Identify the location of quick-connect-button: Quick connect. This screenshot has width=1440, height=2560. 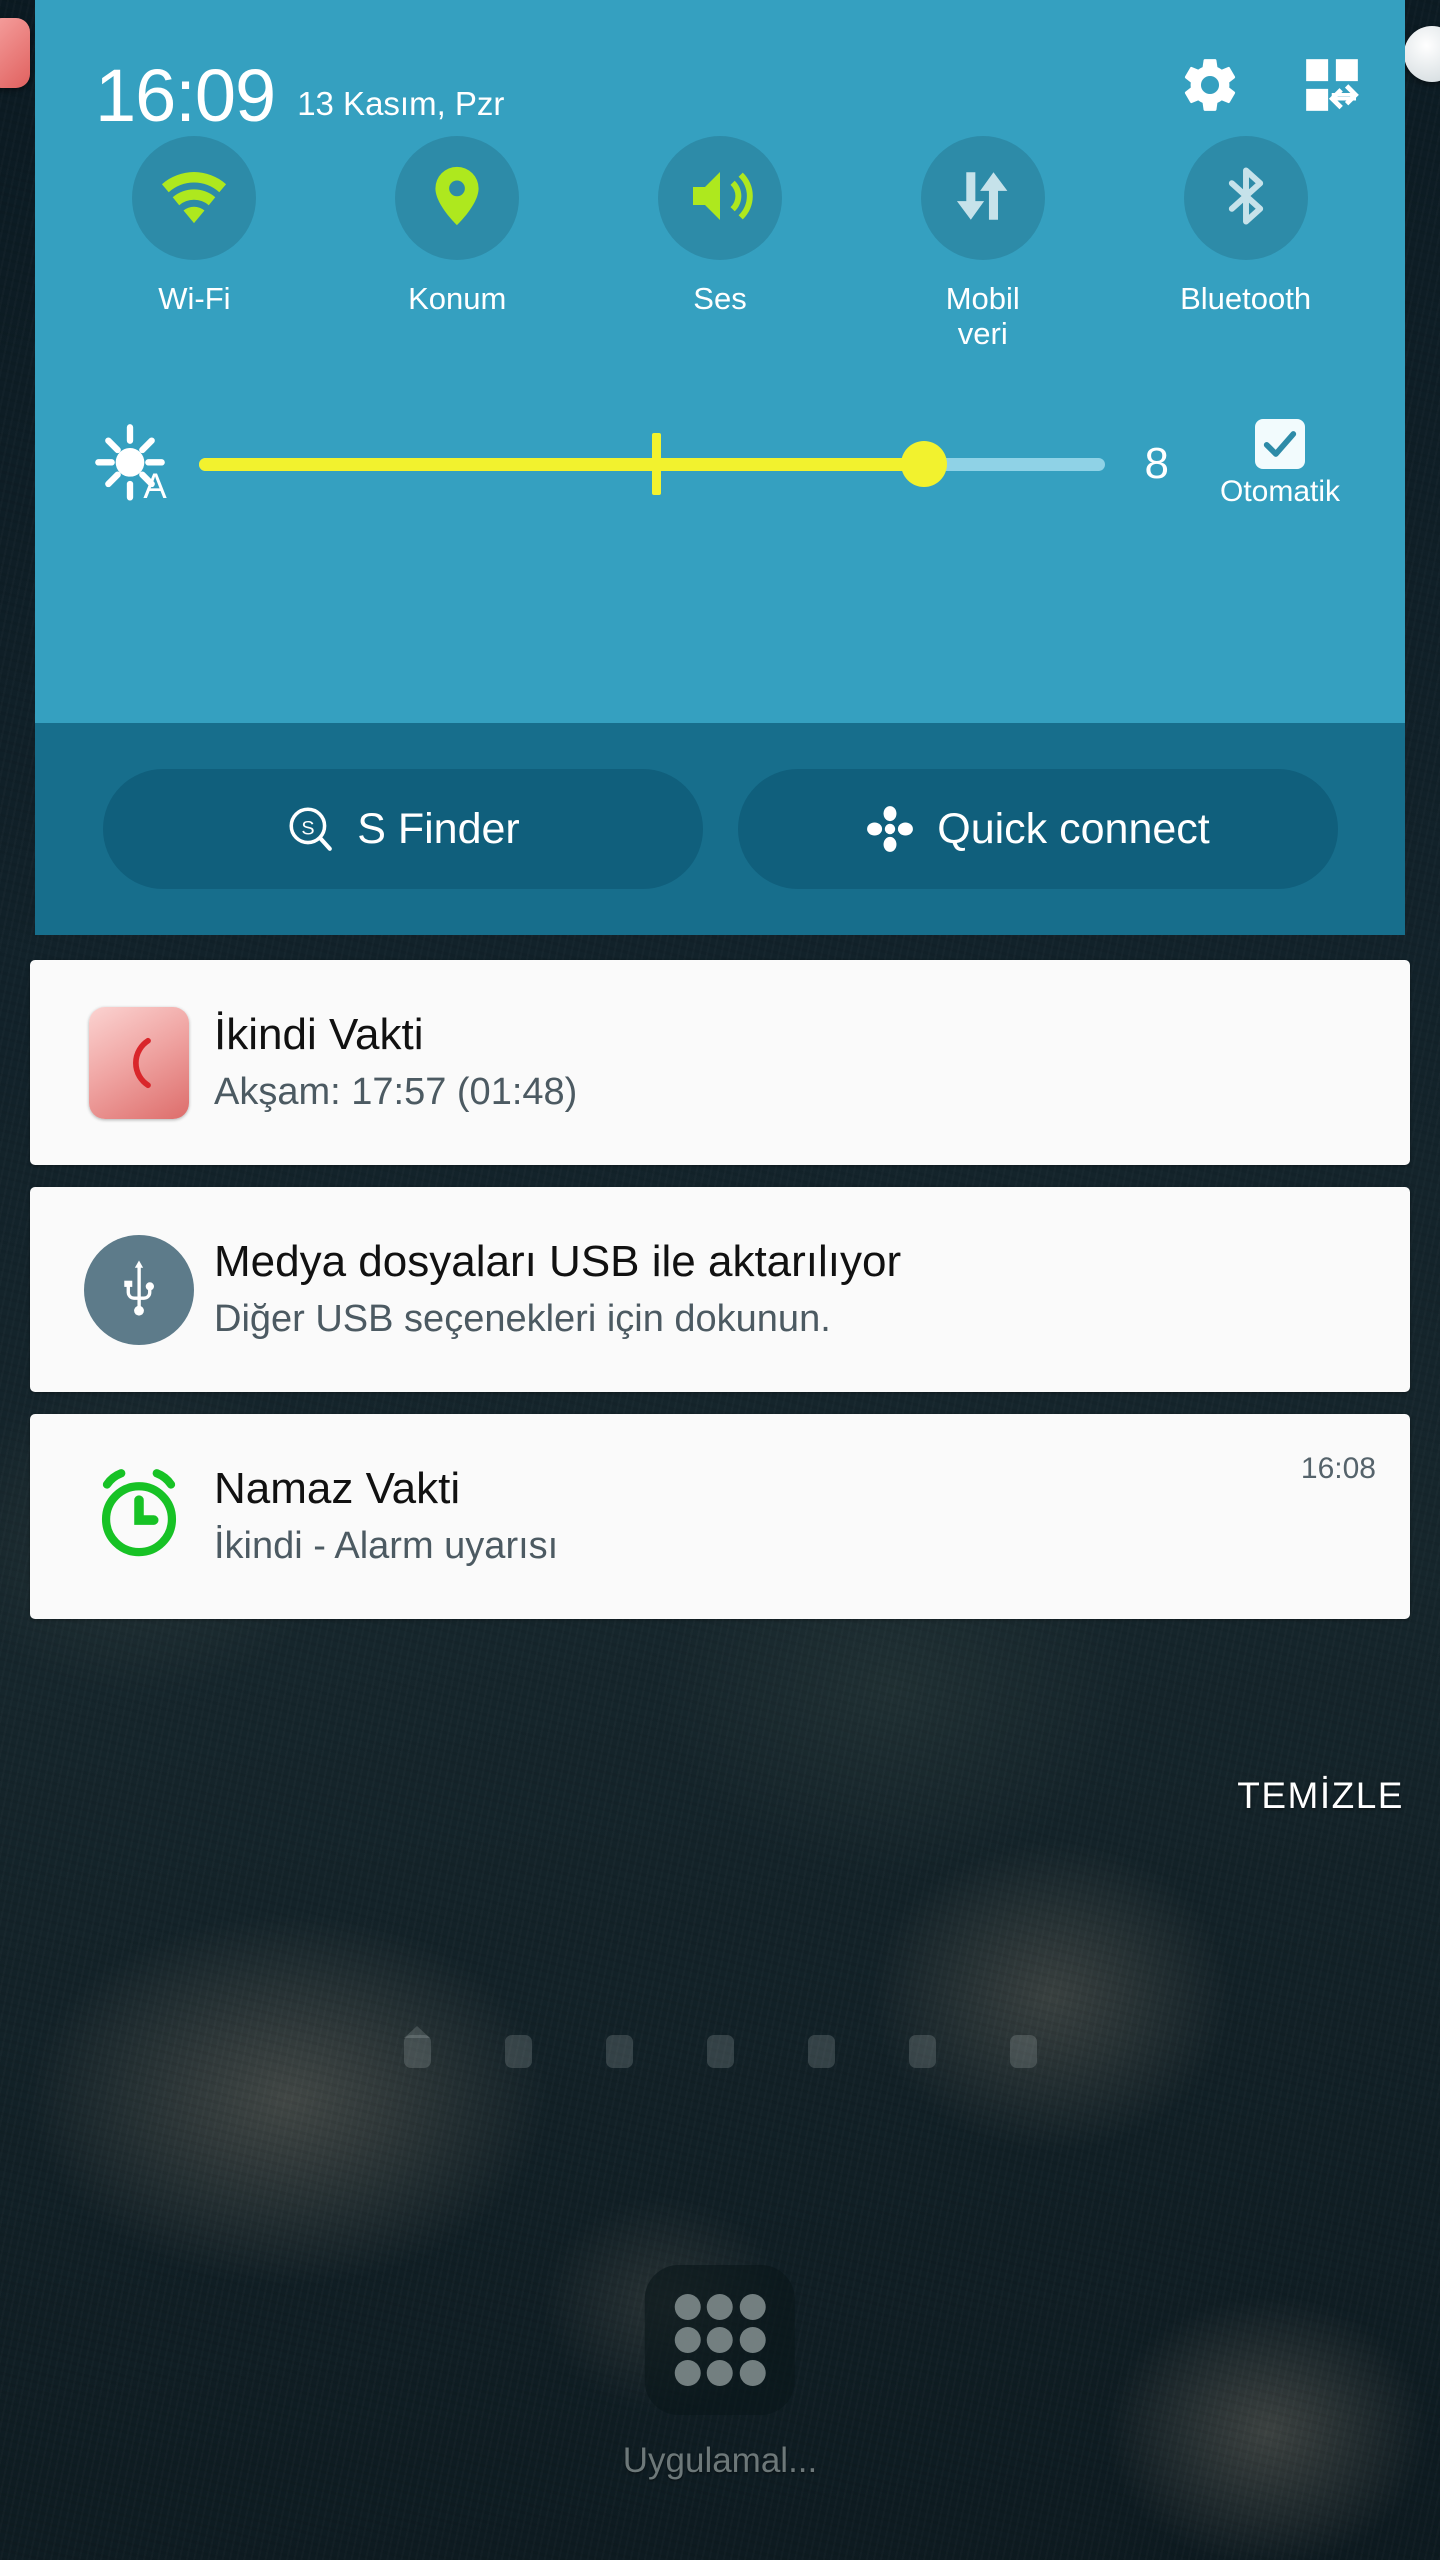
(1037, 829).